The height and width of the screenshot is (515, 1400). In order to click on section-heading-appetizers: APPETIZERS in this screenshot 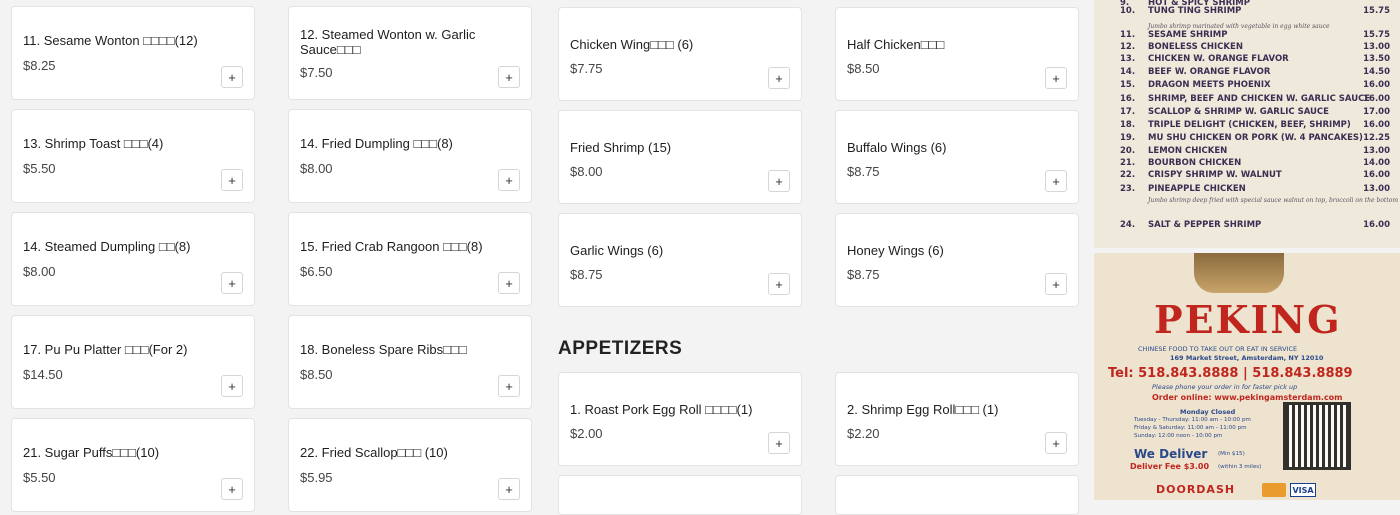, I will do `click(620, 348)`.